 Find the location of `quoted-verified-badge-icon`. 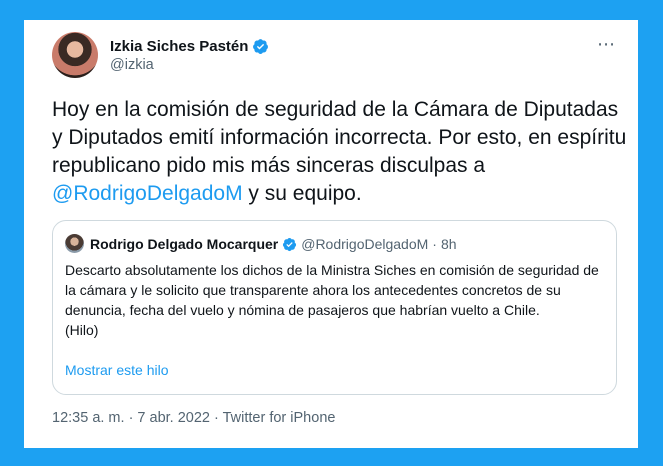

quoted-verified-badge-icon is located at coordinates (290, 244).